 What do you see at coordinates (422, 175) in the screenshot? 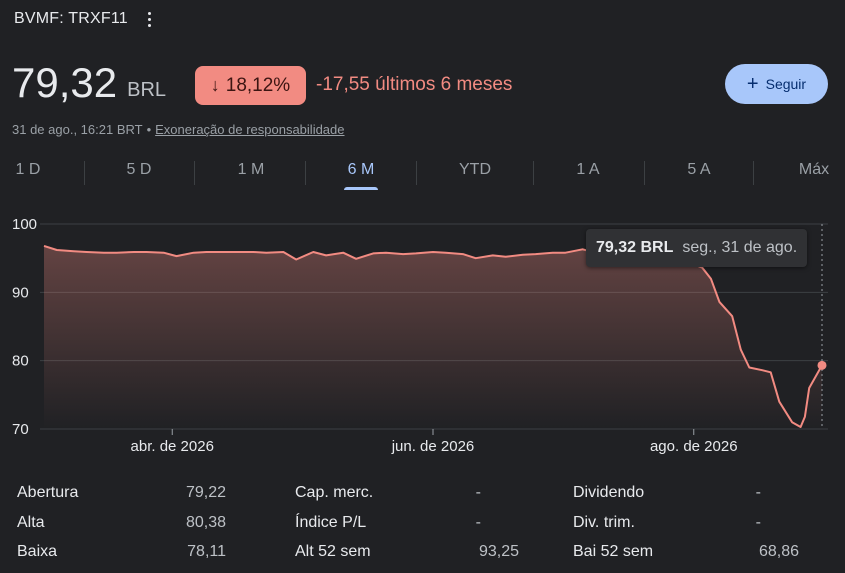
I see `range-tabs: 1 D 5 D 1 M 6 M YTD 1 A 5 A Máx` at bounding box center [422, 175].